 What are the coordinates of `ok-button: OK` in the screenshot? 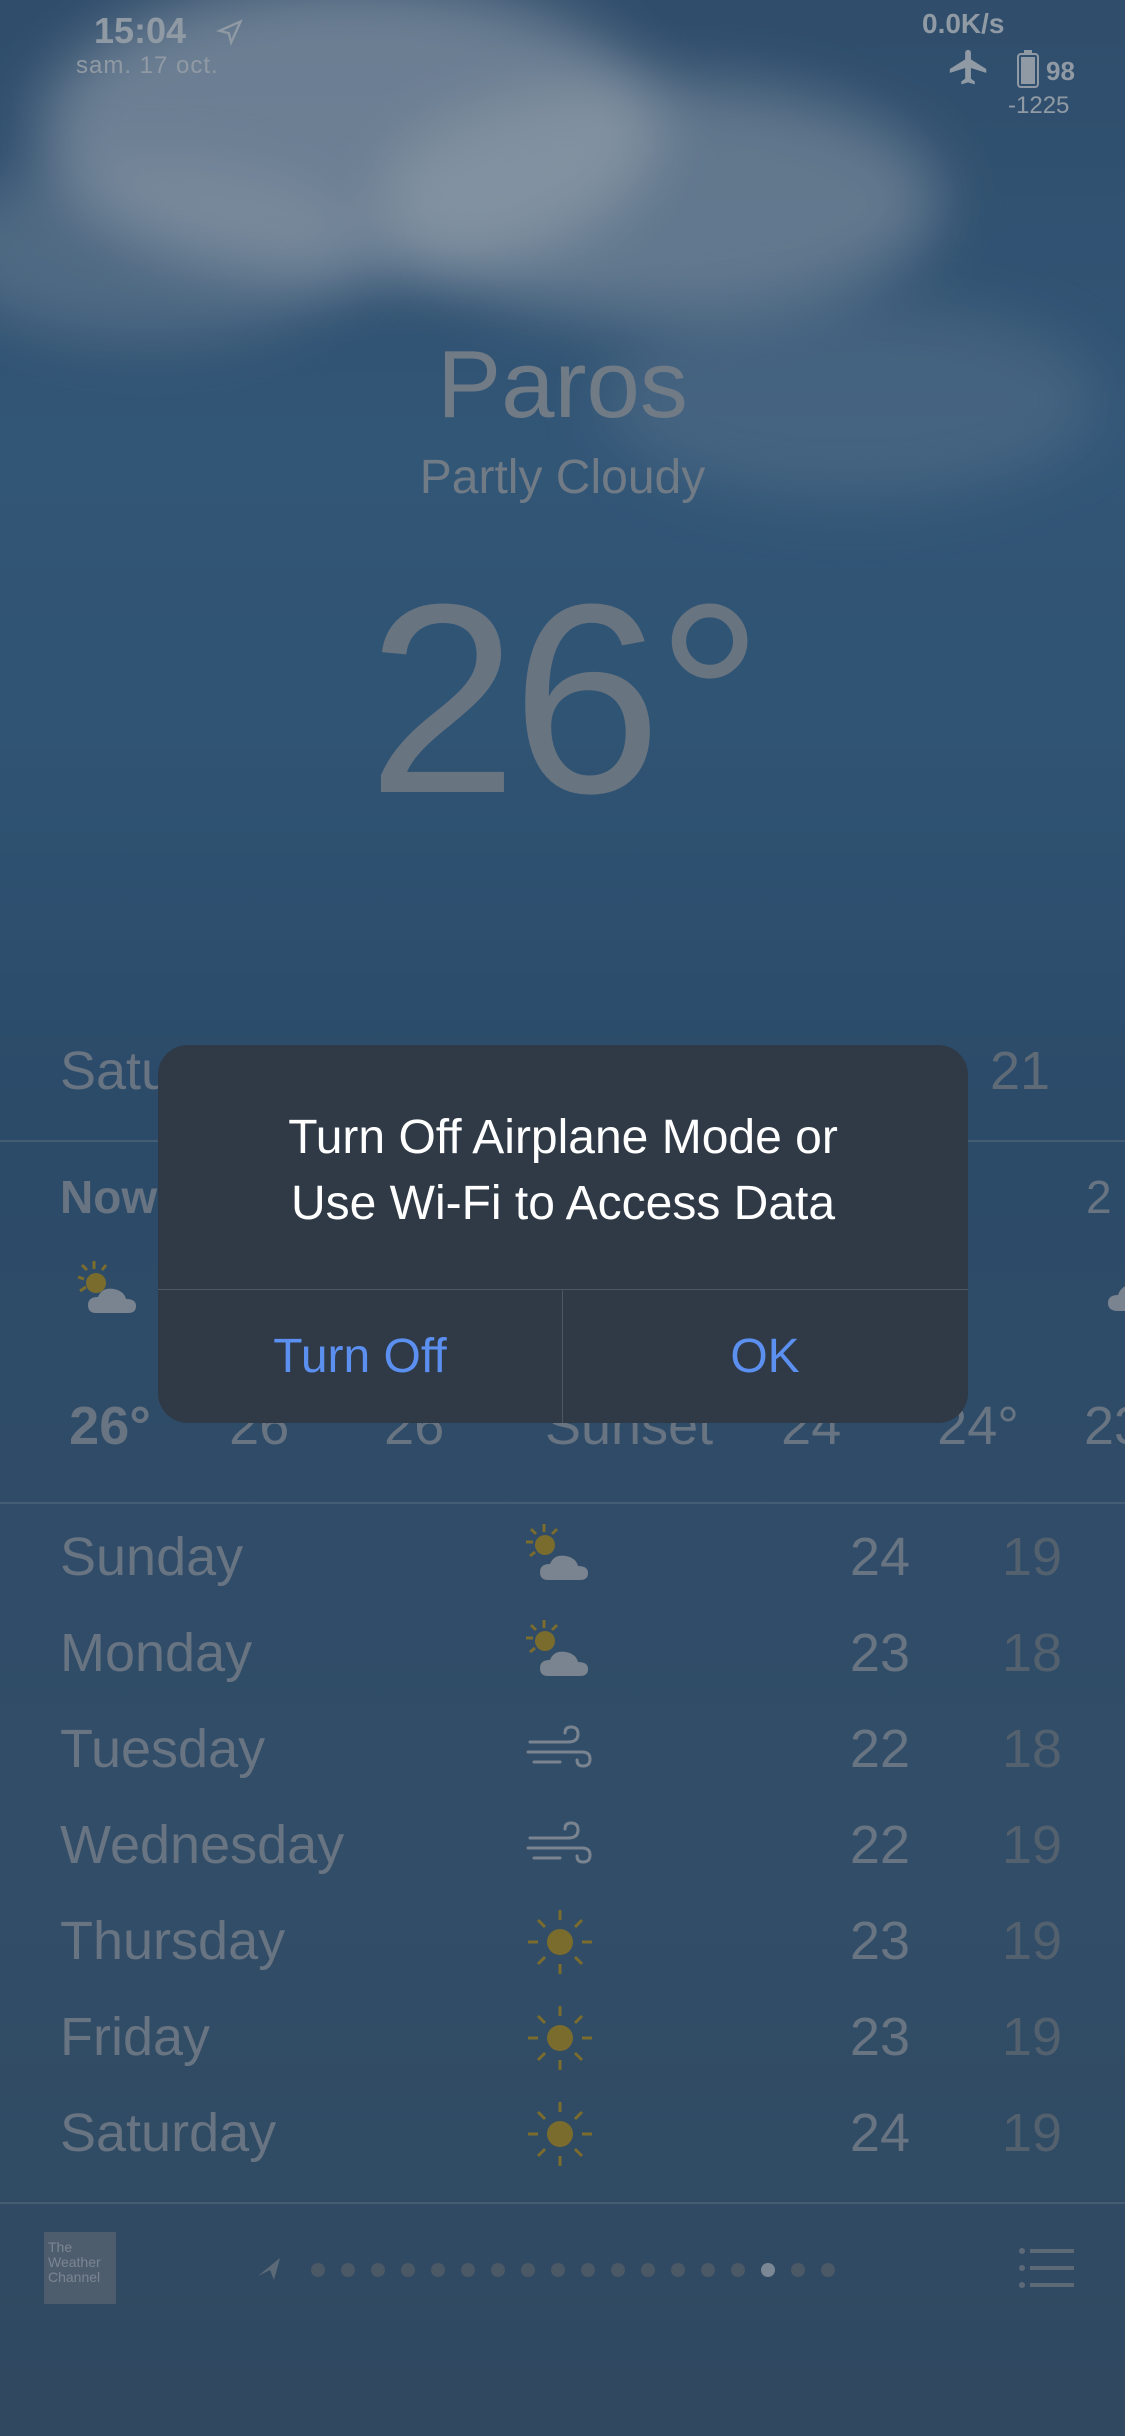 It's located at (765, 1356).